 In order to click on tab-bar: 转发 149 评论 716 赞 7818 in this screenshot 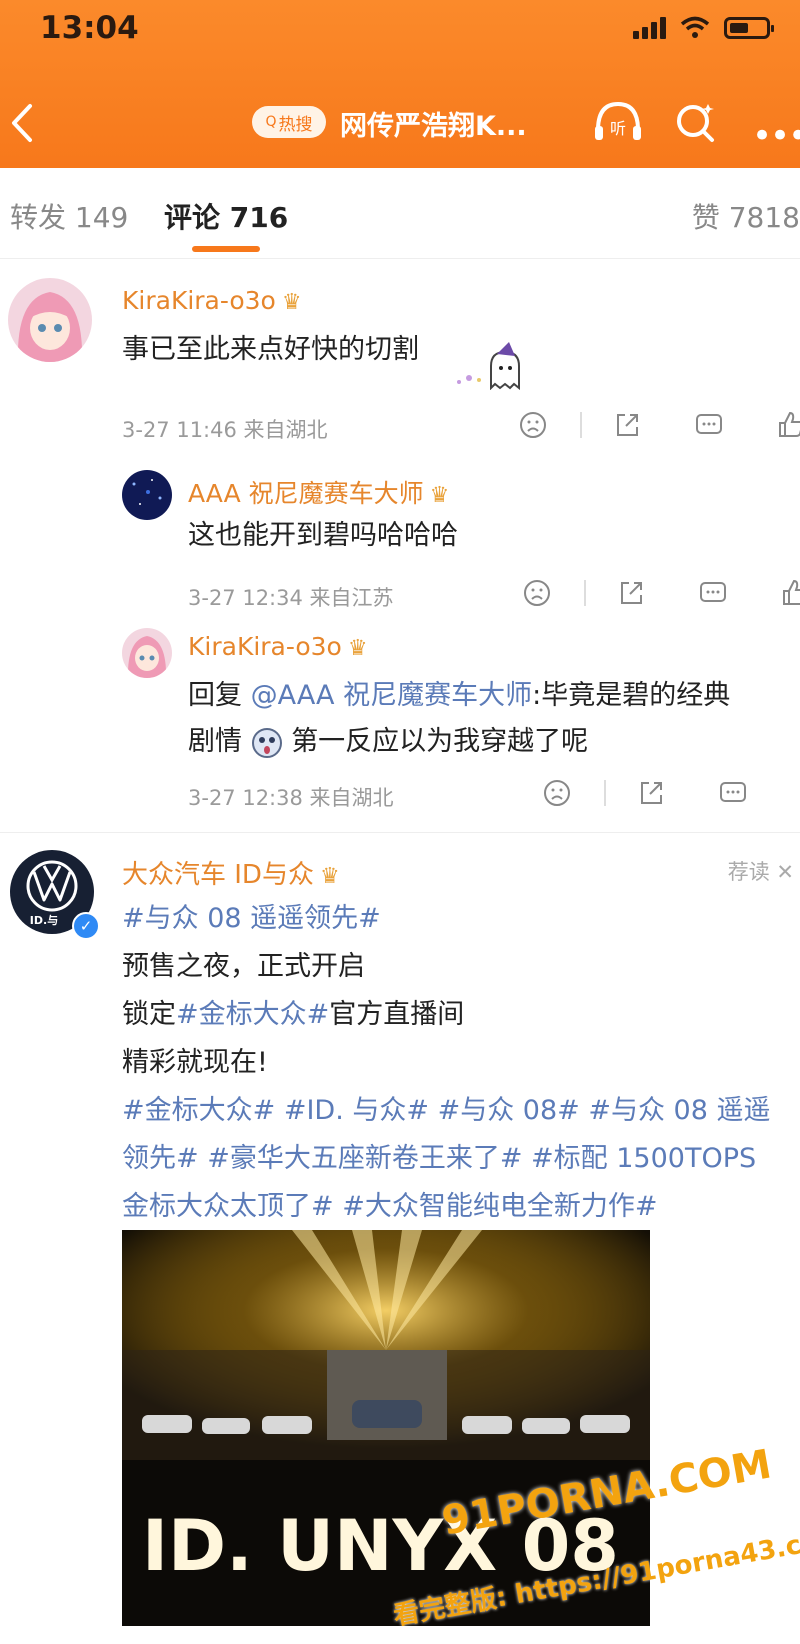, I will do `click(400, 213)`.